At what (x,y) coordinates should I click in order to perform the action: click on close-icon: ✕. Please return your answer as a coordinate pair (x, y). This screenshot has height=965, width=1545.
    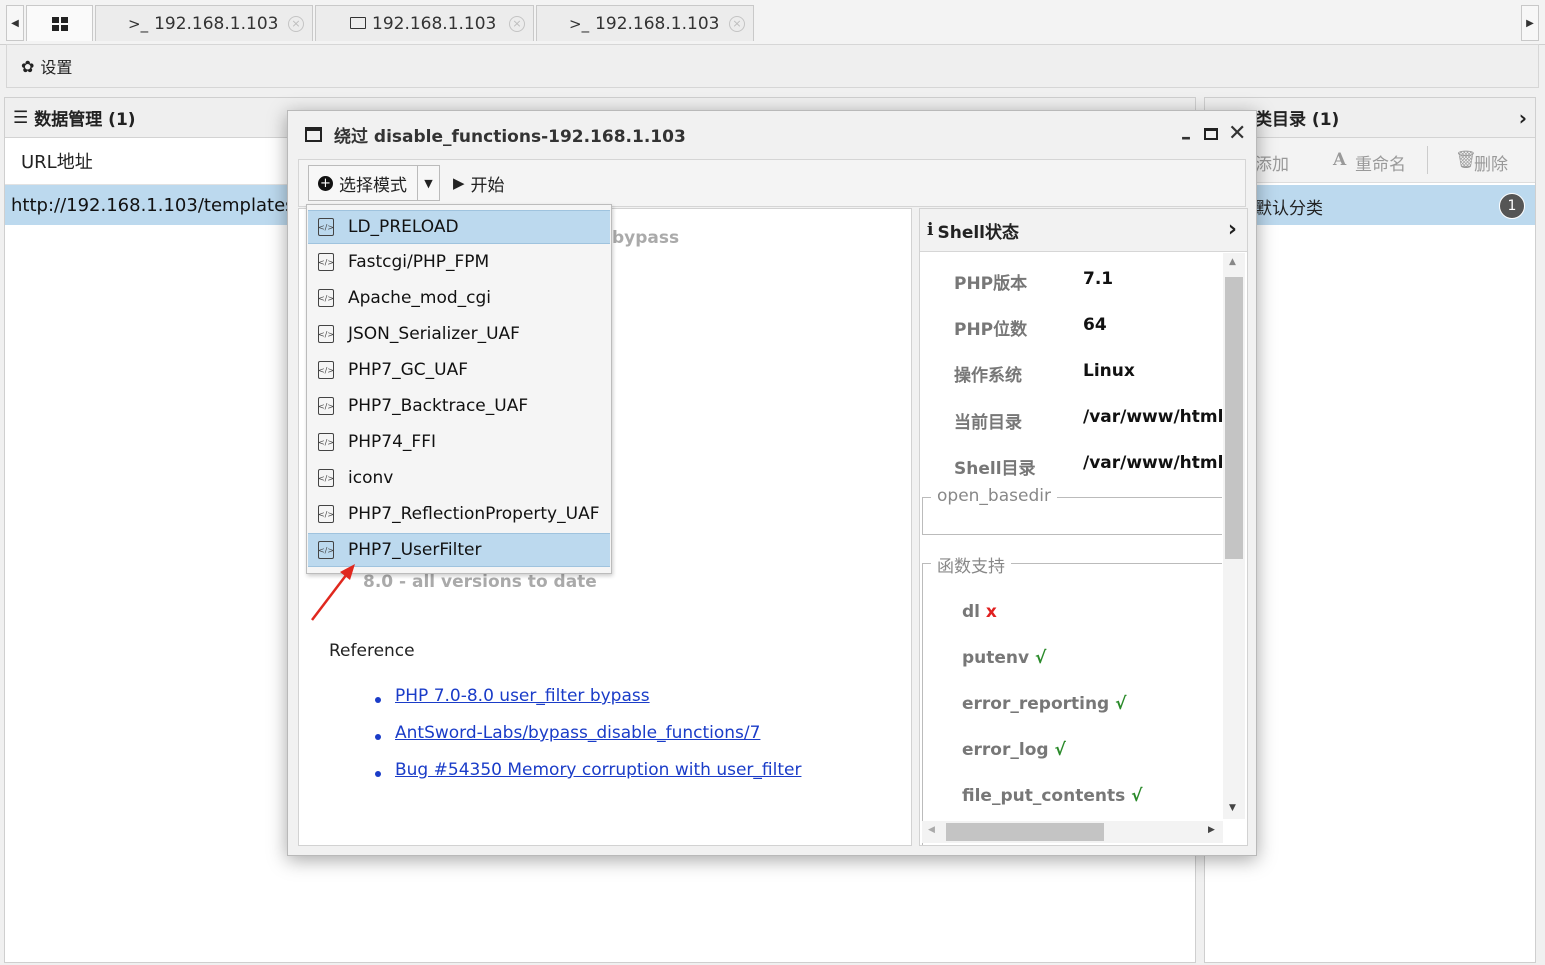
    Looking at the image, I should click on (1237, 133).